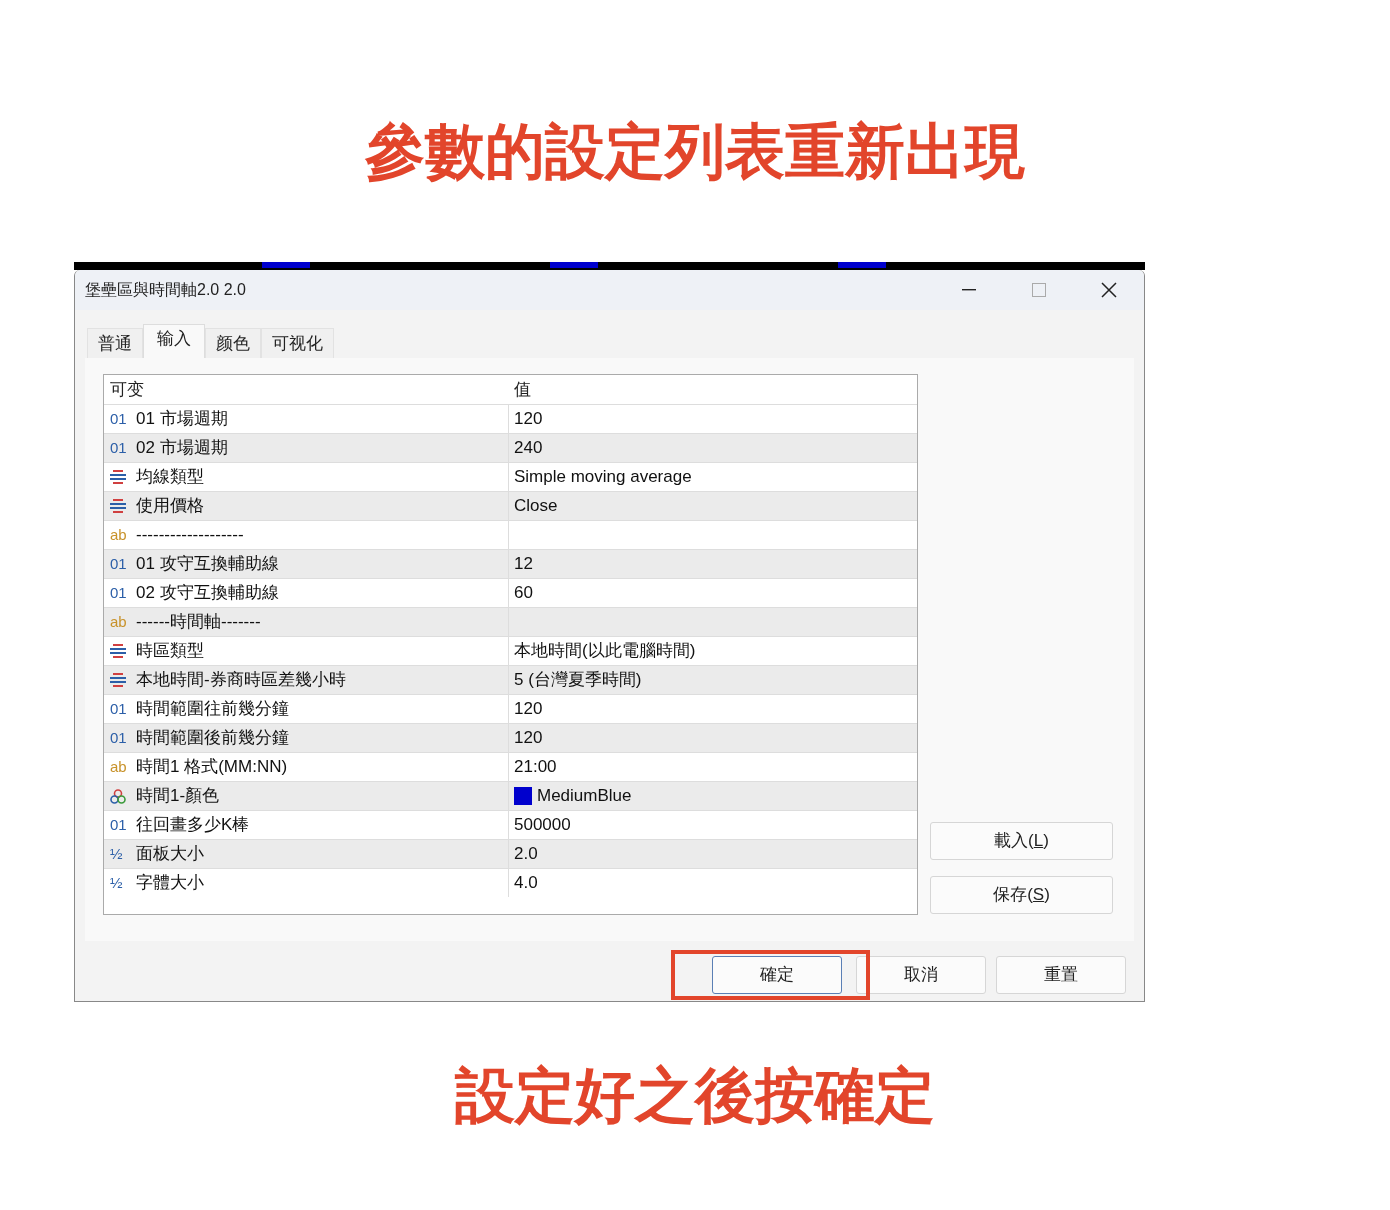 Image resolution: width=1390 pixels, height=1210 pixels. Describe the element at coordinates (1109, 290) in the screenshot. I see `close-icon` at that location.